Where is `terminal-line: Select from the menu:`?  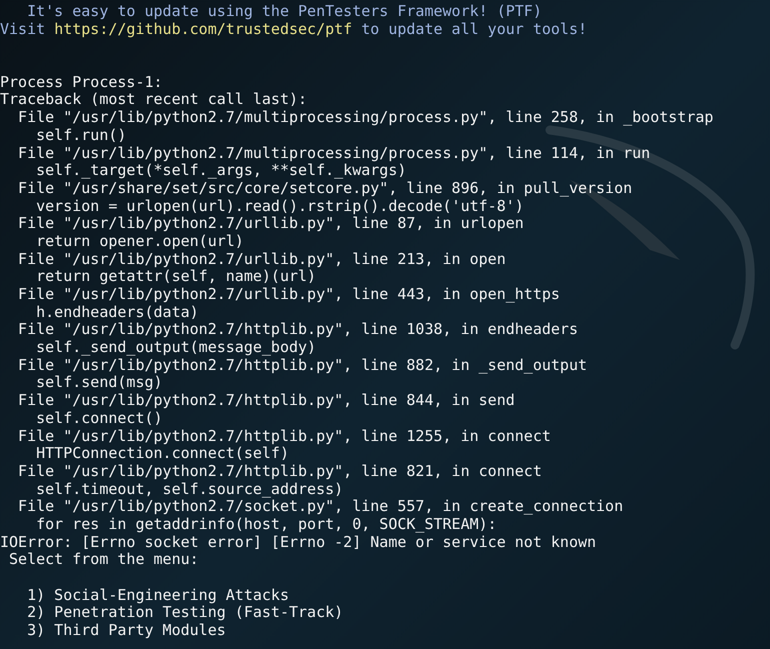 terminal-line: Select from the menu: is located at coordinates (103, 560).